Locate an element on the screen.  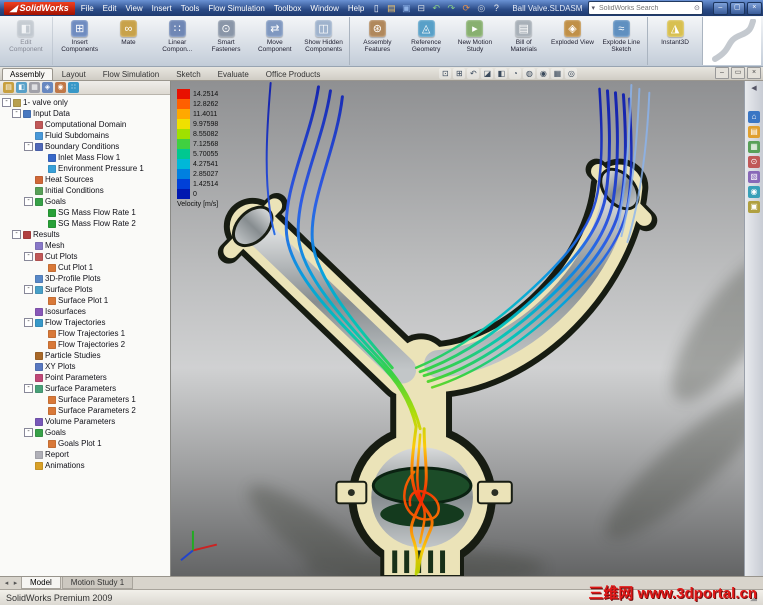
exploded-view-button: ◈ Exploded View is located at coordinates (573, 41).